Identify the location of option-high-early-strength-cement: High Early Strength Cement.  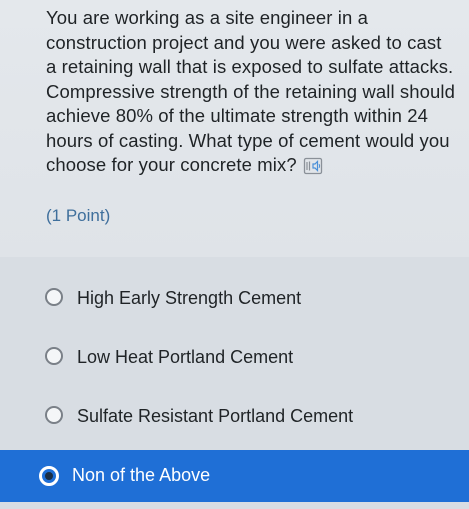
(234, 298).